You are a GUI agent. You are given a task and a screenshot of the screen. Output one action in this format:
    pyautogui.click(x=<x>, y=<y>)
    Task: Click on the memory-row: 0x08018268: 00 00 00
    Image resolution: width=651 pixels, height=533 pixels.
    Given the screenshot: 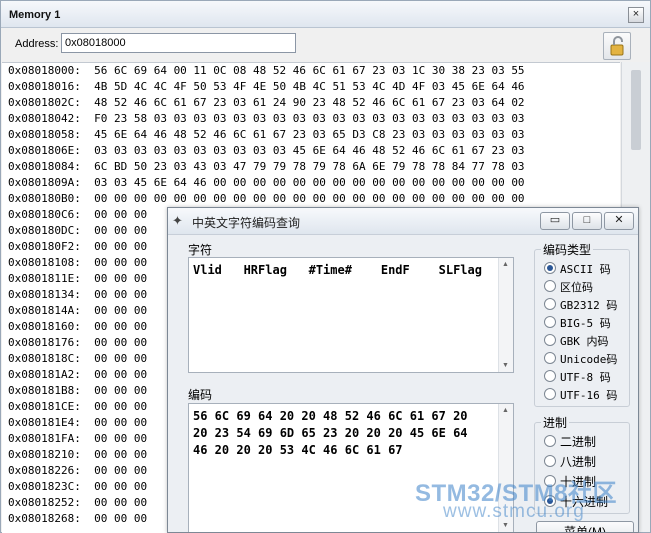 What is the action you would take?
    pyautogui.click(x=78, y=518)
    